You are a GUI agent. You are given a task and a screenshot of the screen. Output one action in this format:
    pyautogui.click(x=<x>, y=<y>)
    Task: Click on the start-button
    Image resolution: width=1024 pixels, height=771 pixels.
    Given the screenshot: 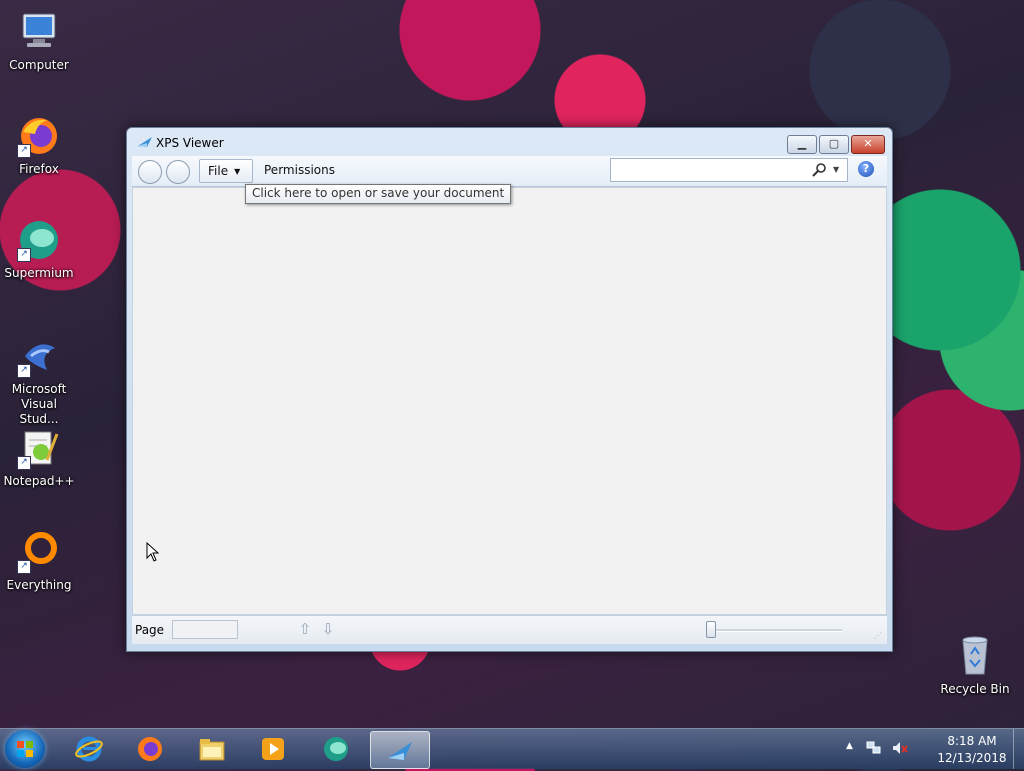 What is the action you would take?
    pyautogui.click(x=25, y=749)
    